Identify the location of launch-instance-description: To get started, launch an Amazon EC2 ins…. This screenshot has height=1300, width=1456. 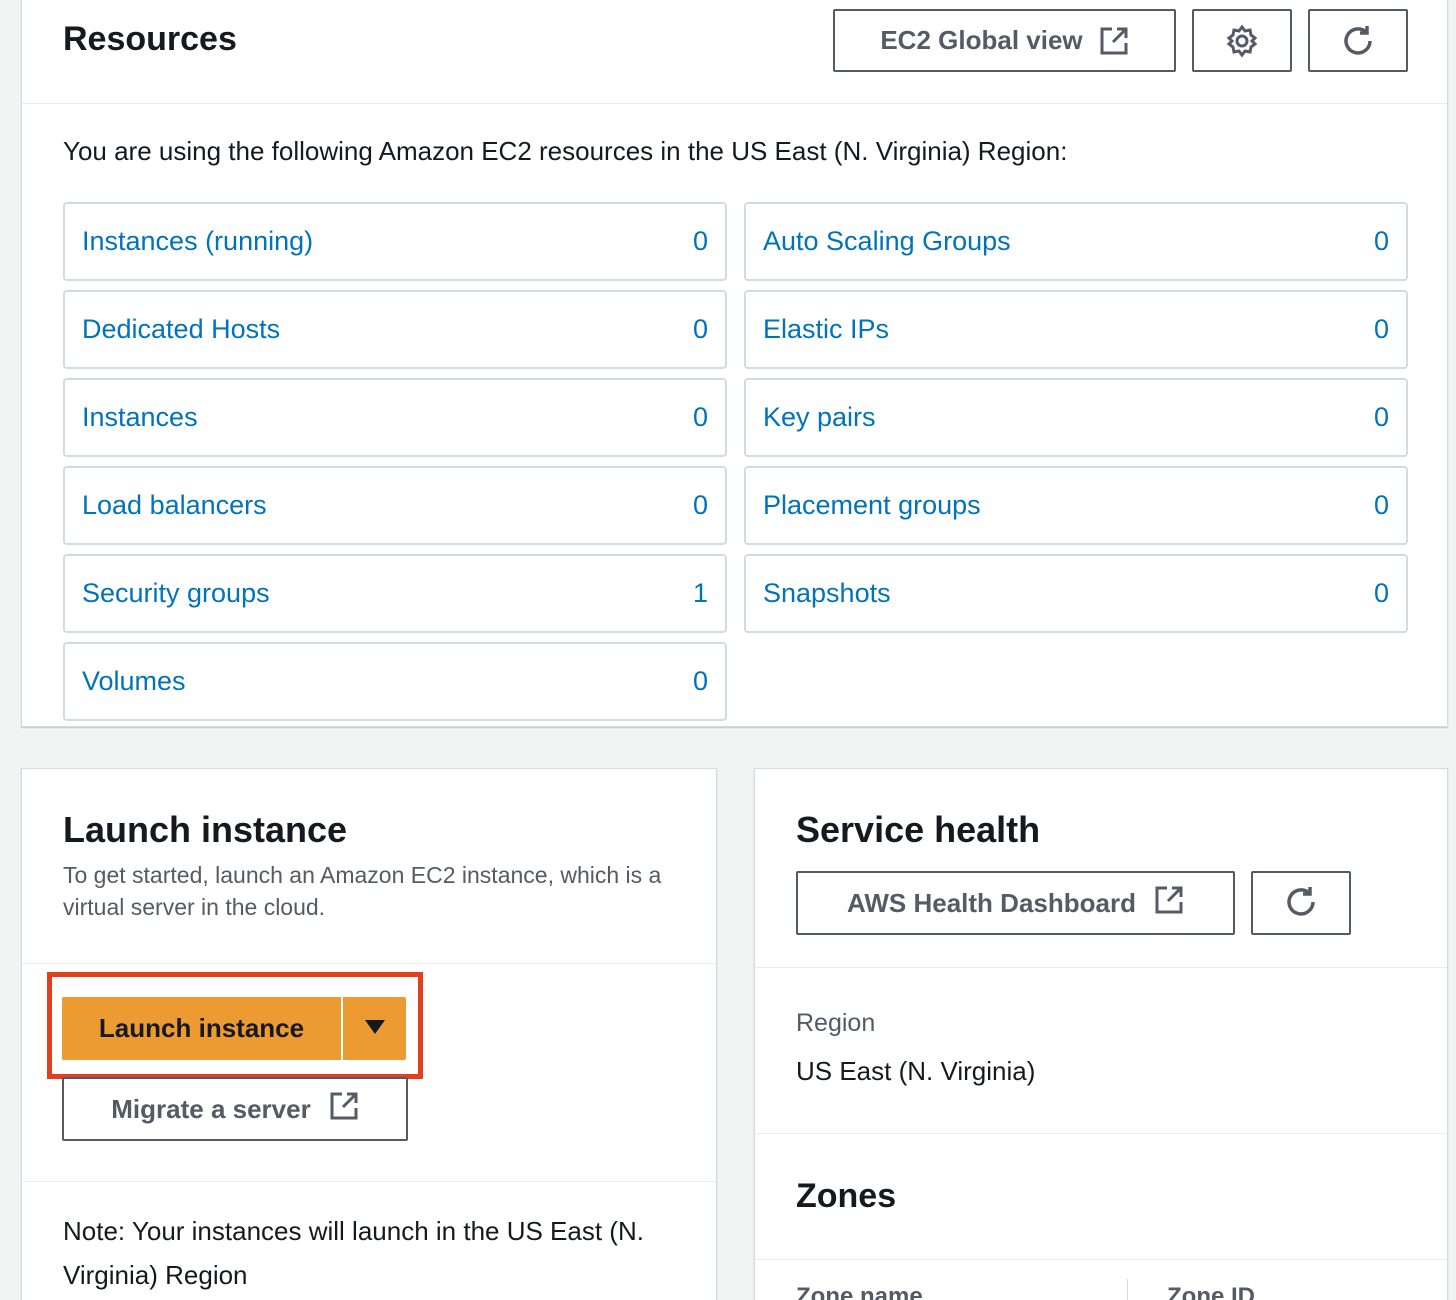
(362, 891).